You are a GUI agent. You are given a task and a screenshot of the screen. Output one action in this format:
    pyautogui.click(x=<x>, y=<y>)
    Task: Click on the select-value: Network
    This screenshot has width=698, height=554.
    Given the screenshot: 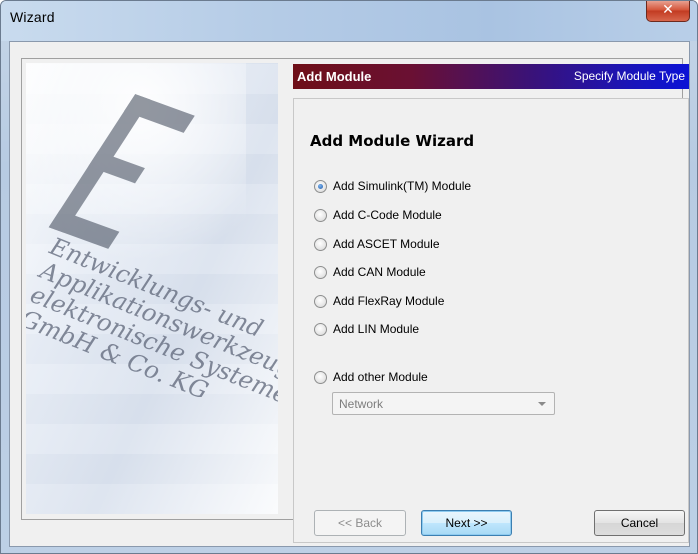 What is the action you would take?
    pyautogui.click(x=361, y=404)
    